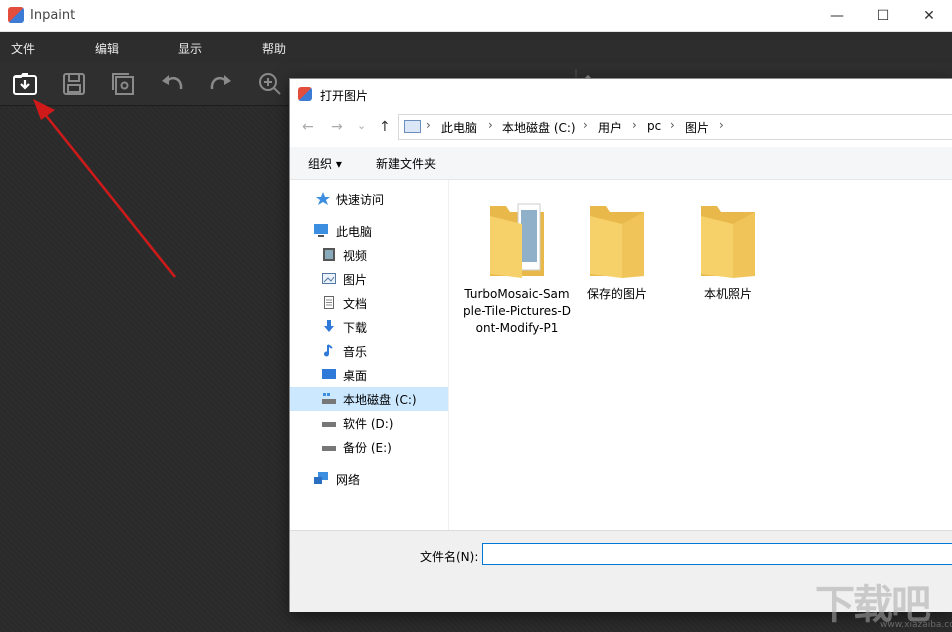  What do you see at coordinates (348, 480) in the screenshot?
I see `nav-label: 网络` at bounding box center [348, 480].